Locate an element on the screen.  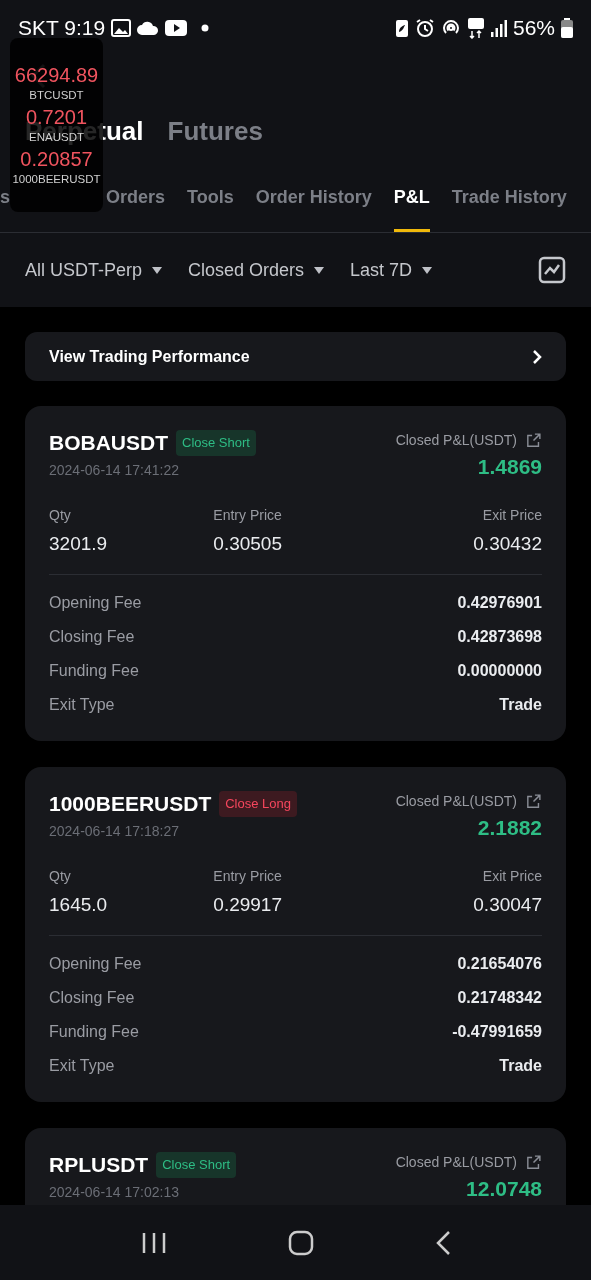
pnl-value: 1.4869 is located at coordinates (509, 467).